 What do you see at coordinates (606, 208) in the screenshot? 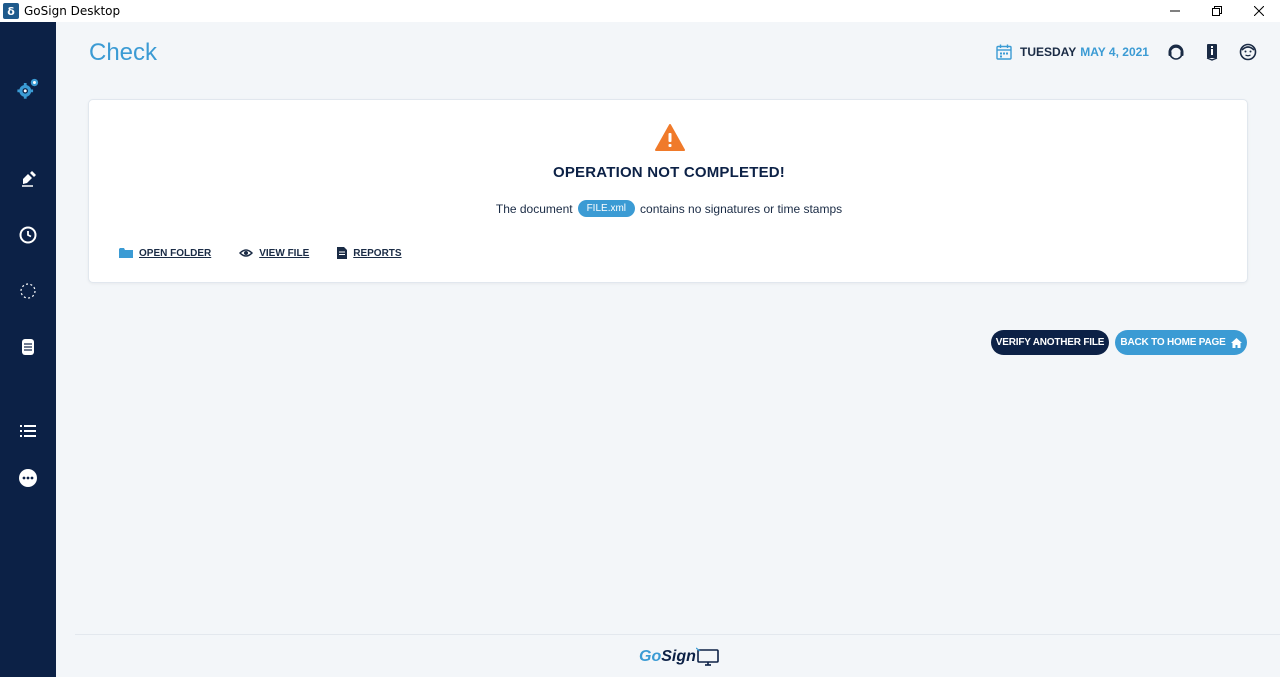
I see `file-name-badge: FILE.xml` at bounding box center [606, 208].